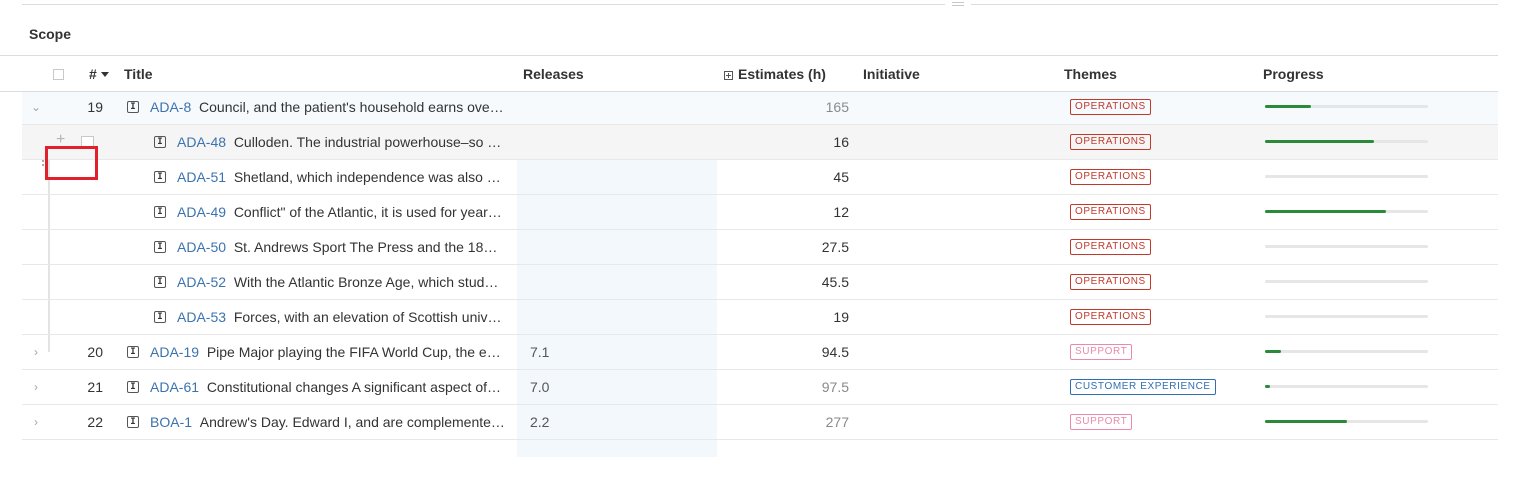  What do you see at coordinates (1293, 74) in the screenshot?
I see `column-header-progress: Progress` at bounding box center [1293, 74].